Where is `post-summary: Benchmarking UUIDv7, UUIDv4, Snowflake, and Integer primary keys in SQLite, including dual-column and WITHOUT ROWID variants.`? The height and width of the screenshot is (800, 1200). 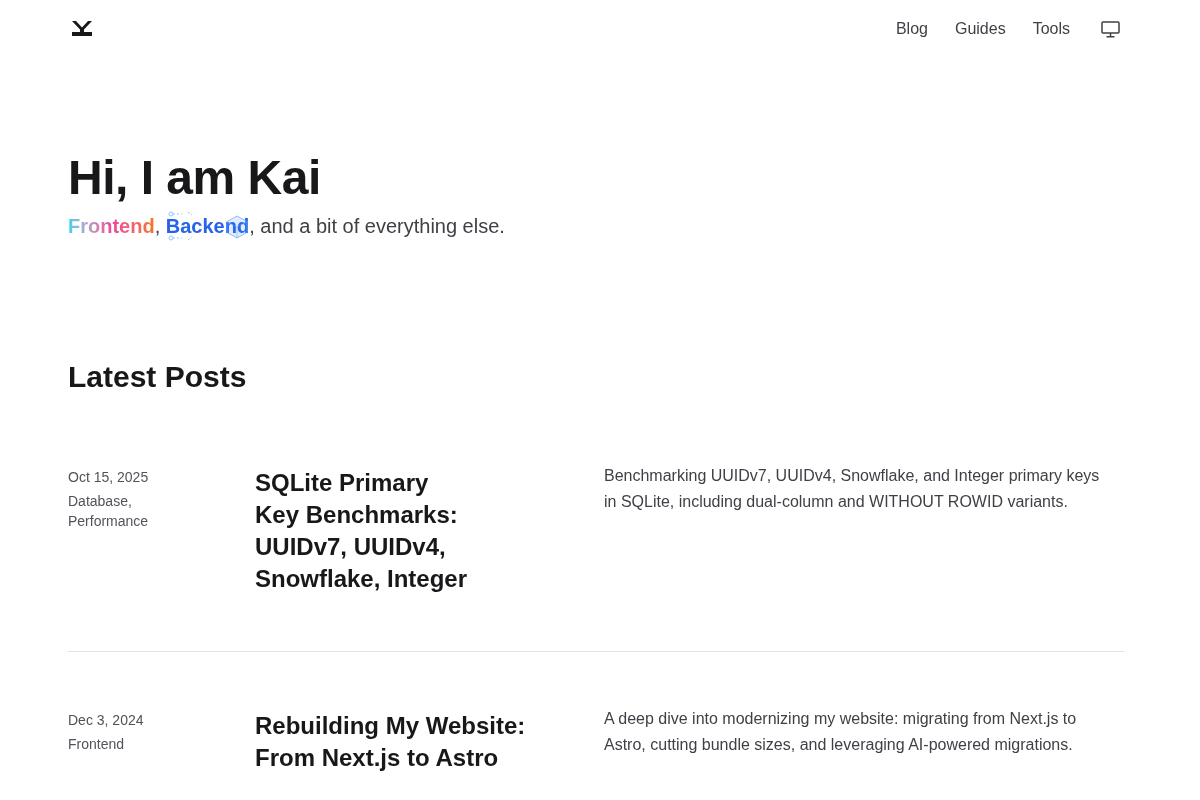
post-summary: Benchmarking UUIDv7, UUIDv4, Snowflake, and Integer primary keys in SQLite, including dual-column and WITHOUT ROWID variants. is located at coordinates (852, 489).